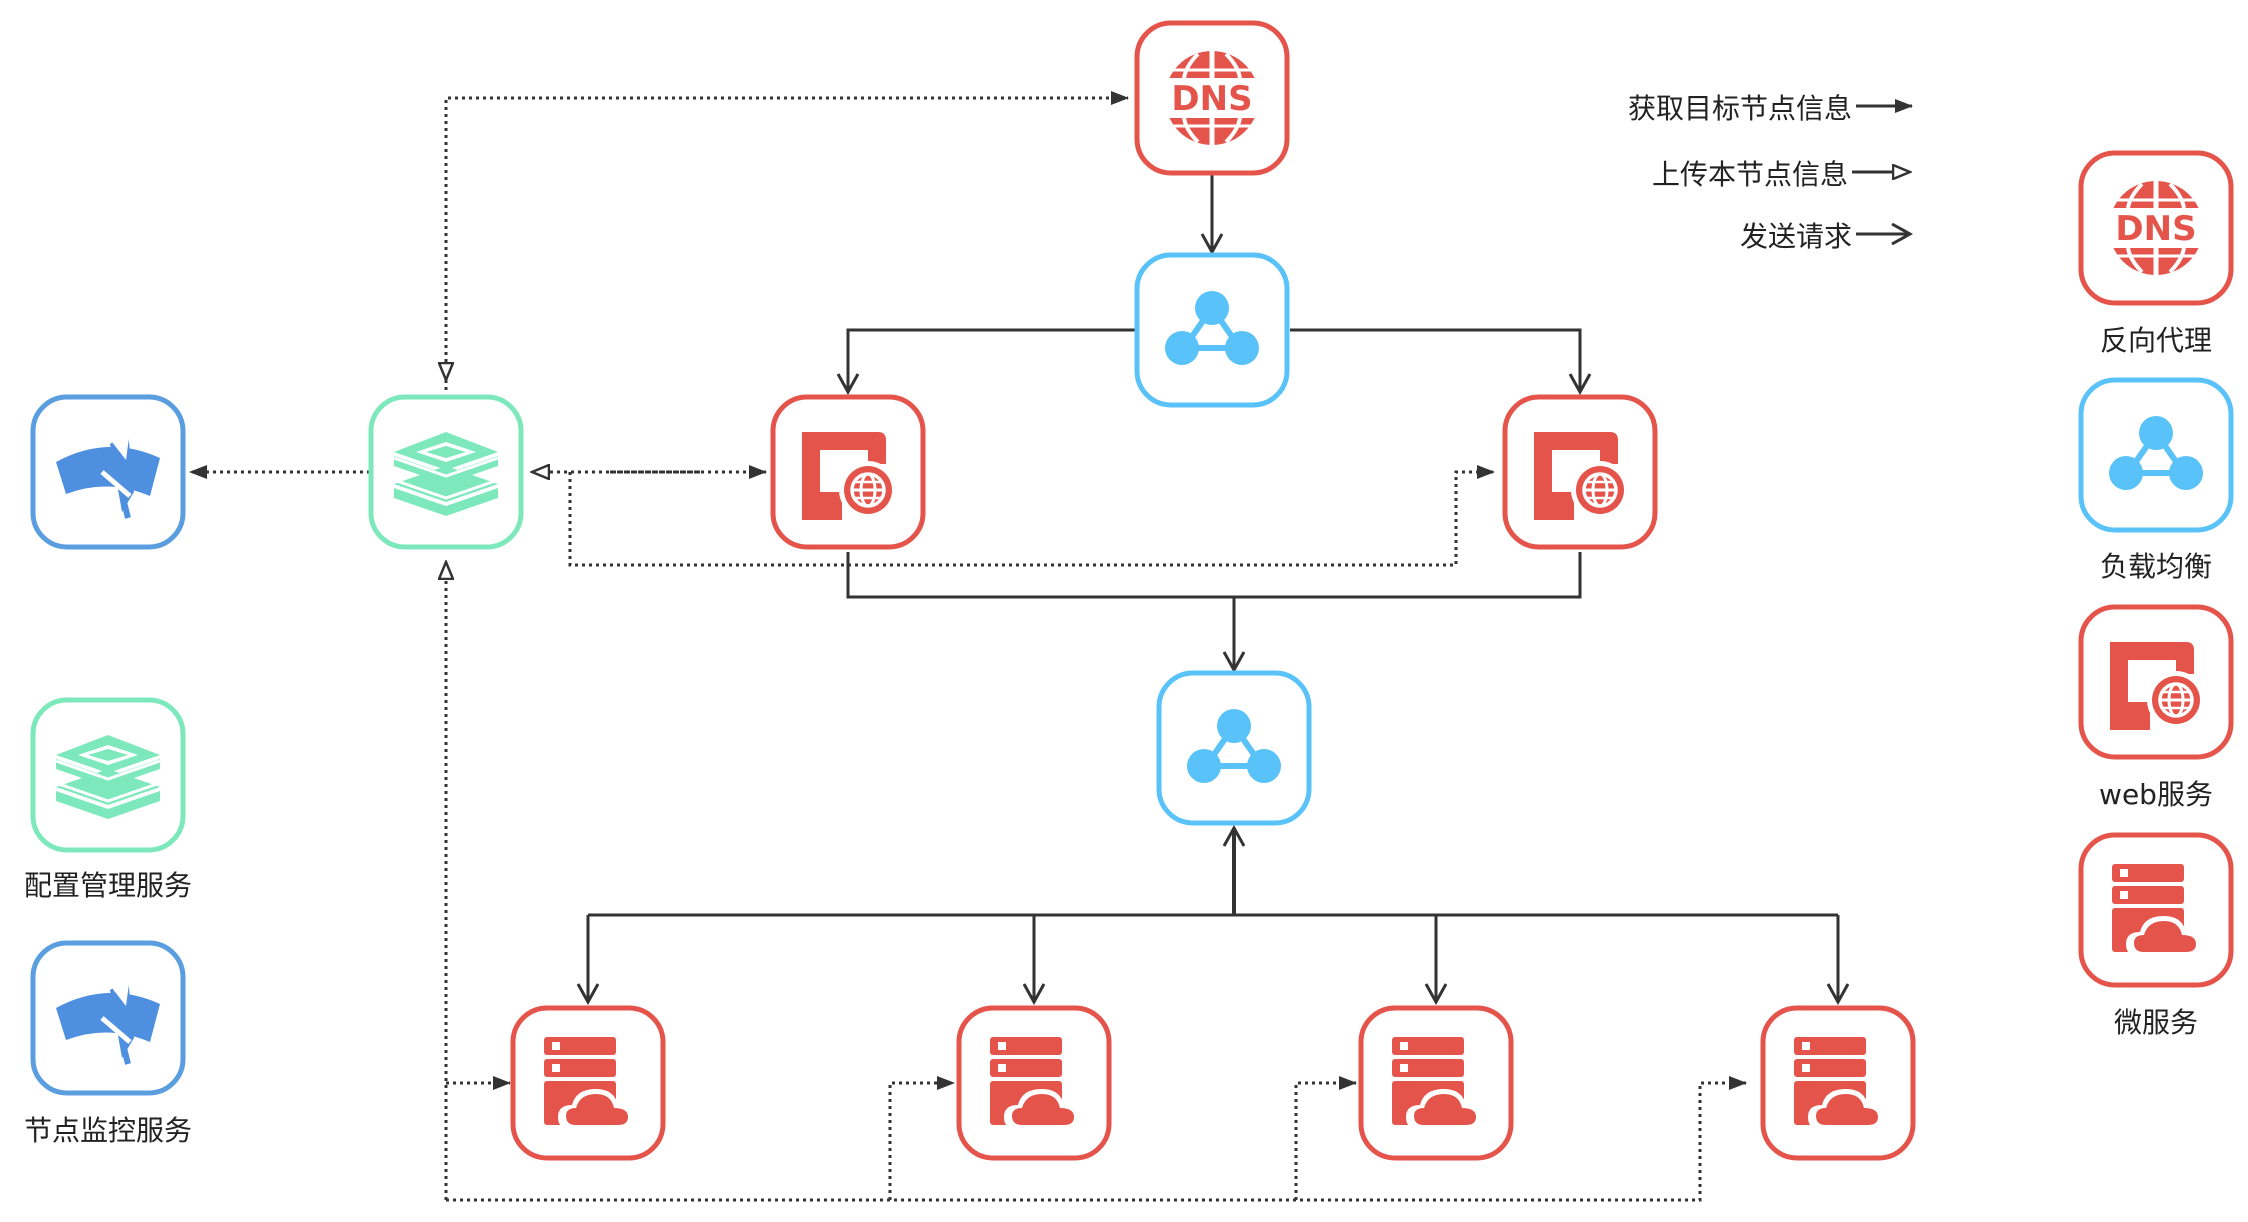 This screenshot has width=2248, height=1222. I want to click on node-web-right, so click(1580, 472).